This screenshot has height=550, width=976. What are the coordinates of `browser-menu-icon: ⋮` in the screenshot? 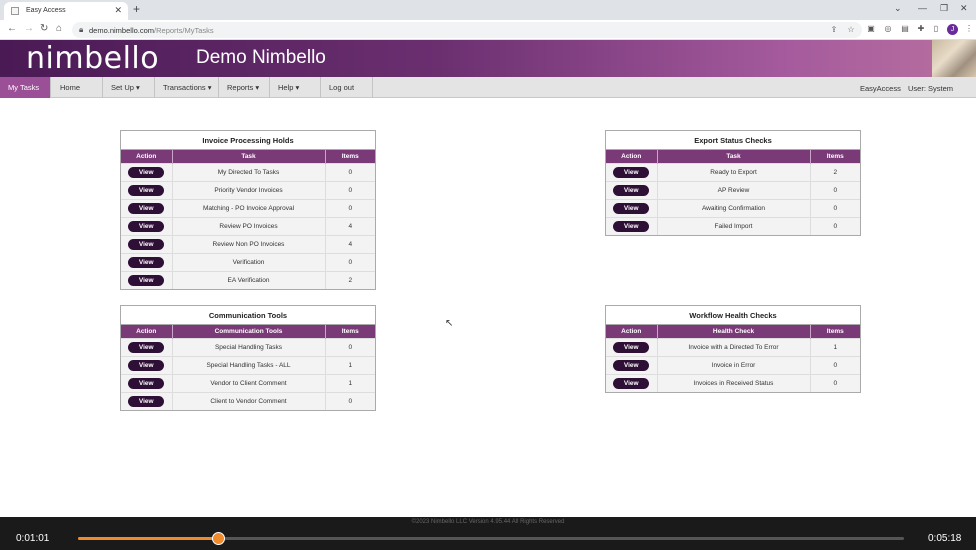 It's located at (969, 29).